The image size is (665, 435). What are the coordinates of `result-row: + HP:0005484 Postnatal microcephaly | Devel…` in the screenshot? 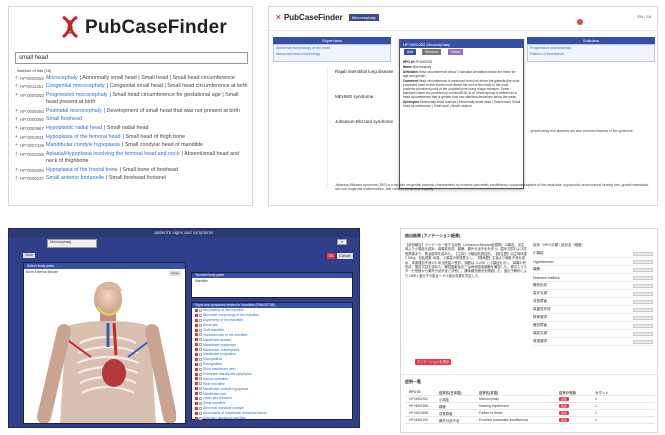 It's located at (132, 111).